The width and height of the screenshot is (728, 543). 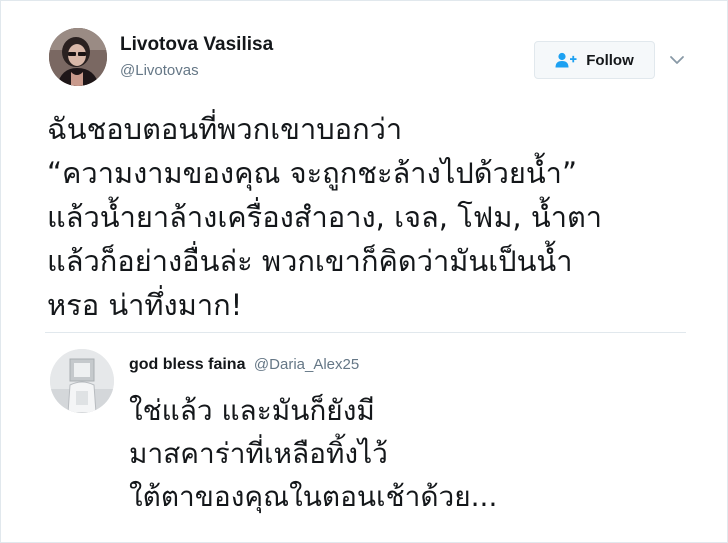 What do you see at coordinates (252, 410) in the screenshot?
I see `reply-text-line: ใช่แล้ว และมันก็ยังมี` at bounding box center [252, 410].